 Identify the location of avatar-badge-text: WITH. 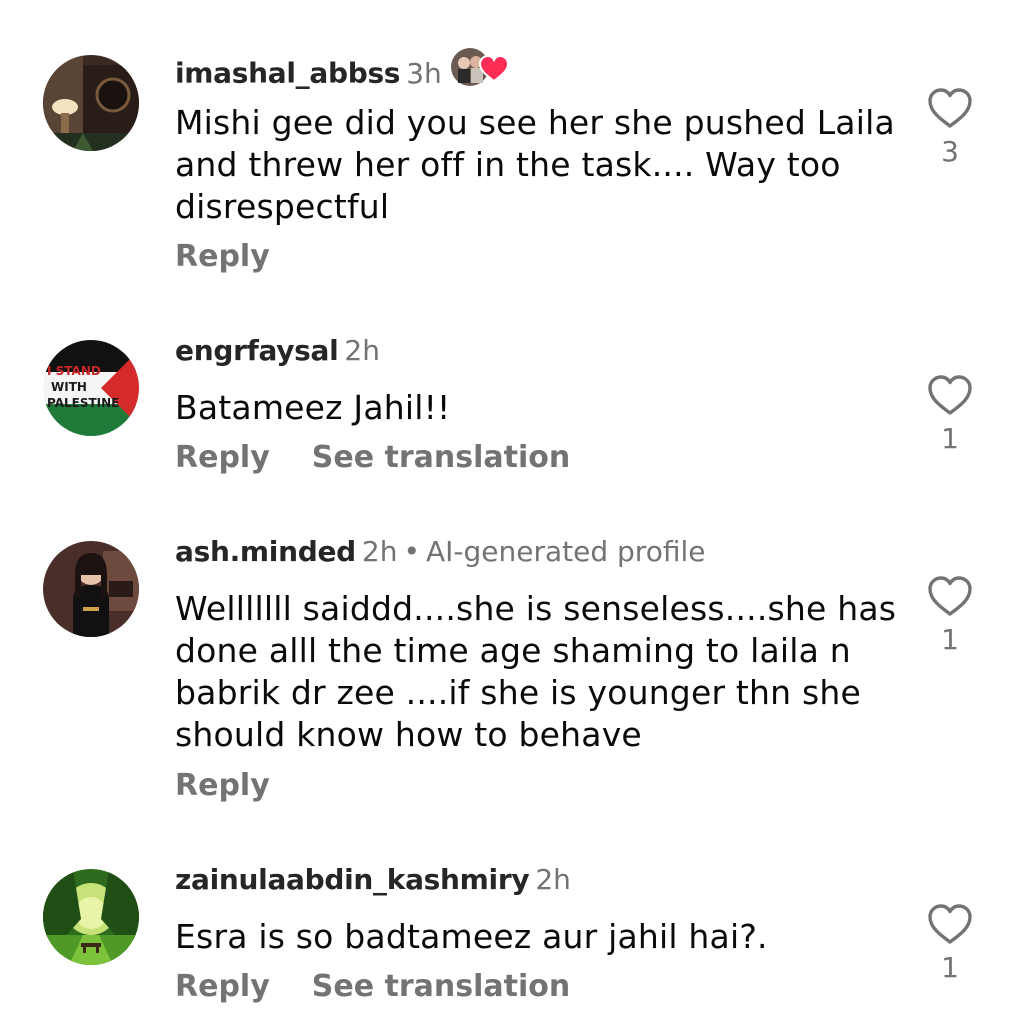
(69, 387).